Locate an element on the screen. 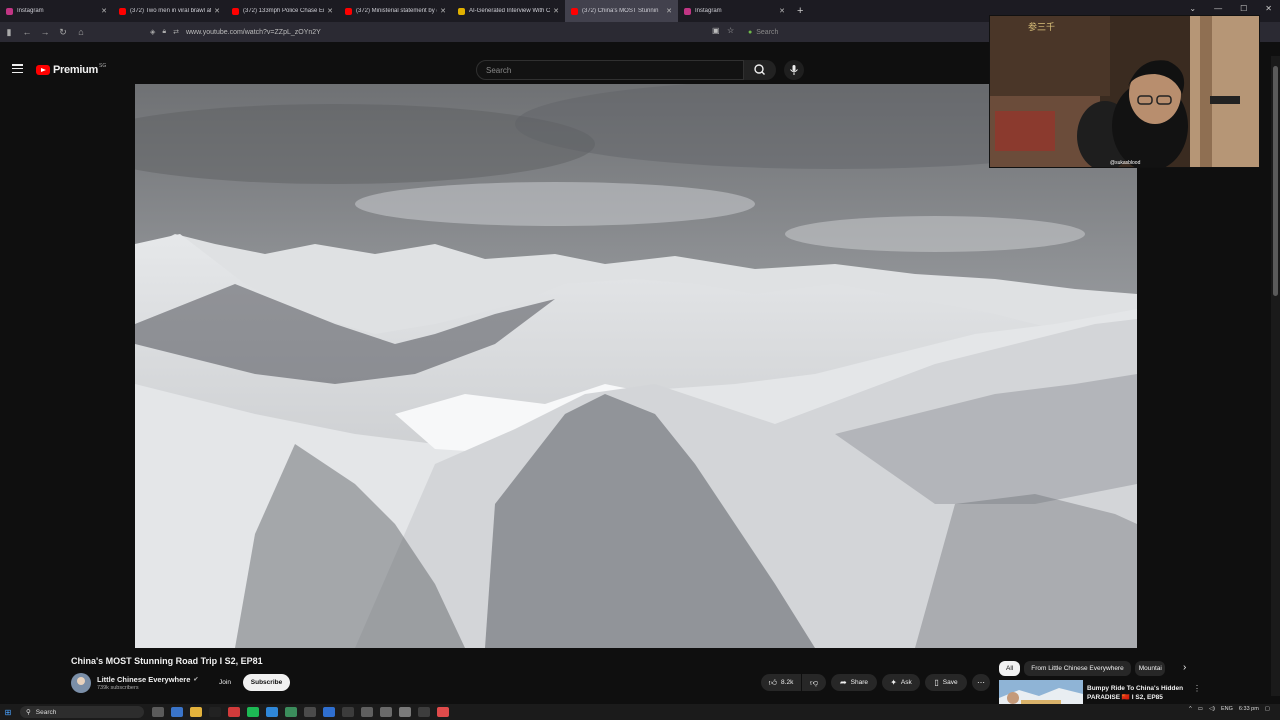 The height and width of the screenshot is (720, 1280). spotify-icon is located at coordinates (253, 712).